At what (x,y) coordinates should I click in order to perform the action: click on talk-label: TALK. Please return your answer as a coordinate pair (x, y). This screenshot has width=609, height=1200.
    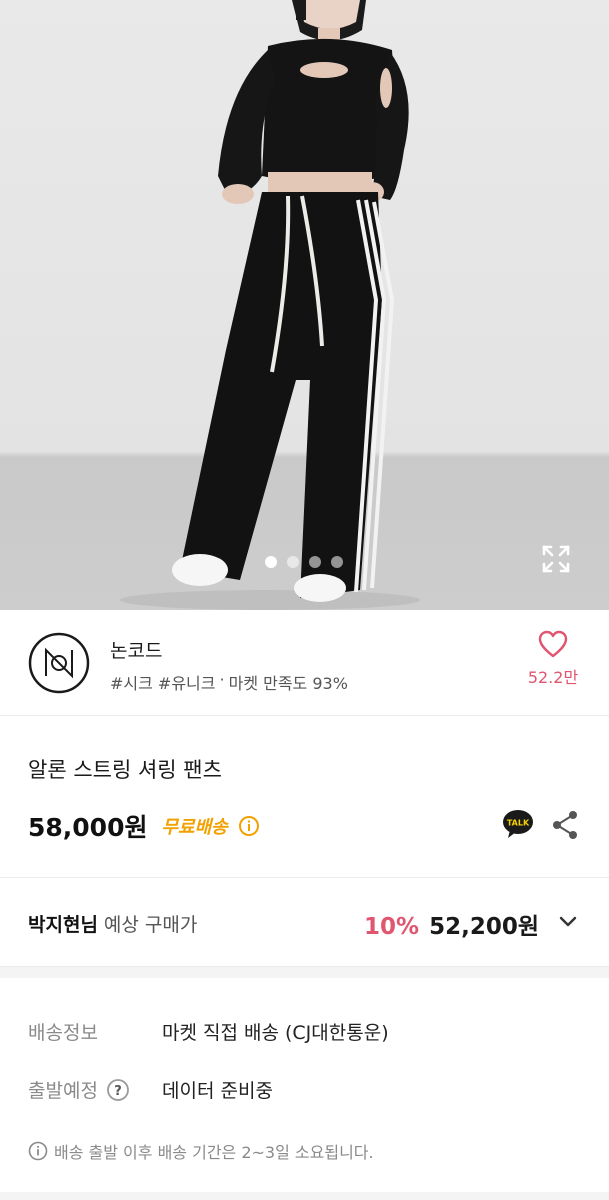
    Looking at the image, I should click on (518, 823).